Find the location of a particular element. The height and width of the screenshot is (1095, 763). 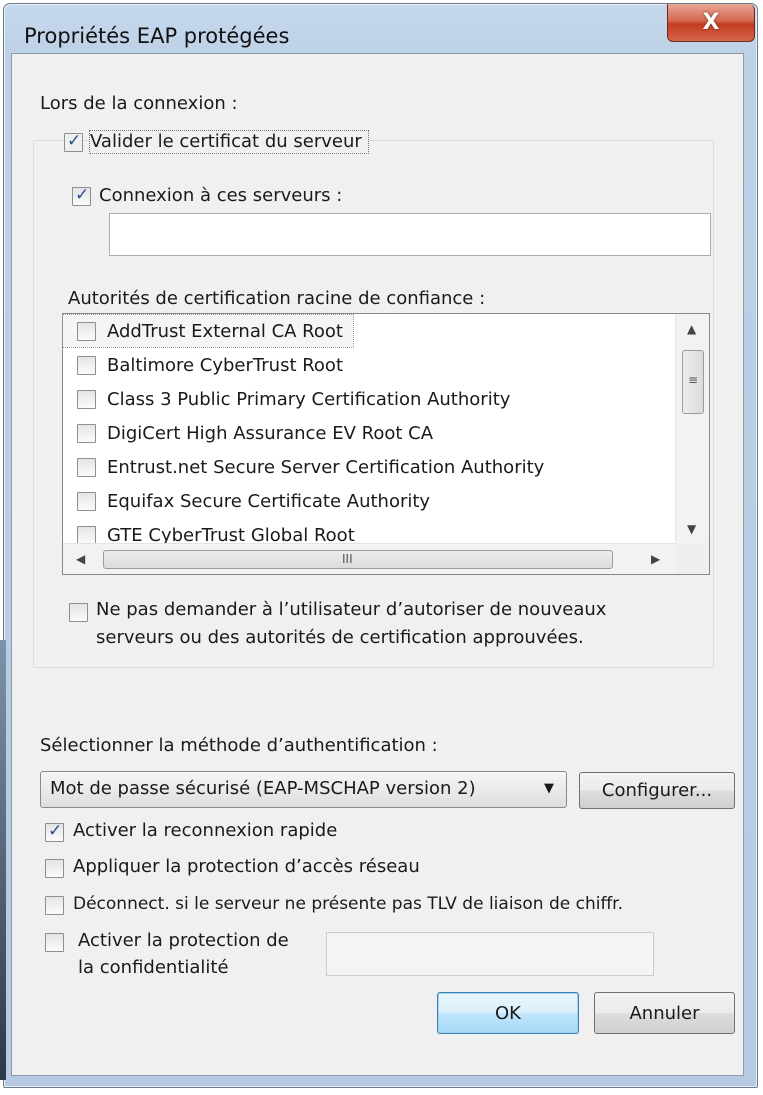

fast-reconnect-label: Activer la reconnexion rapide is located at coordinates (205, 830).